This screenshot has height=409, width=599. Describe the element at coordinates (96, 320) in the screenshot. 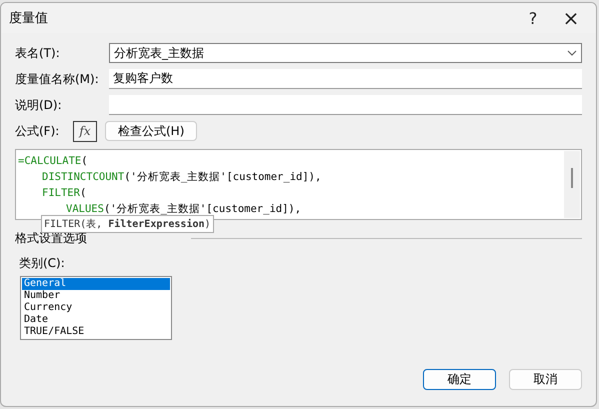

I see `list-item: Date` at that location.